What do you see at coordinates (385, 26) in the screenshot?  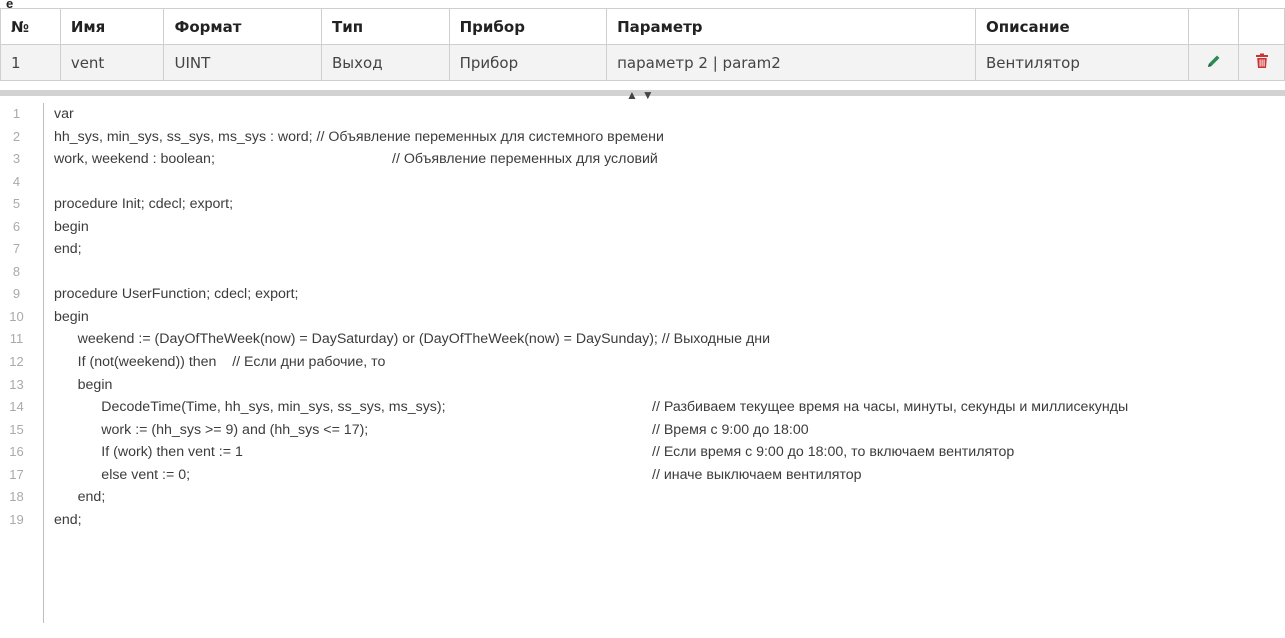 I see `header-type: Тип` at bounding box center [385, 26].